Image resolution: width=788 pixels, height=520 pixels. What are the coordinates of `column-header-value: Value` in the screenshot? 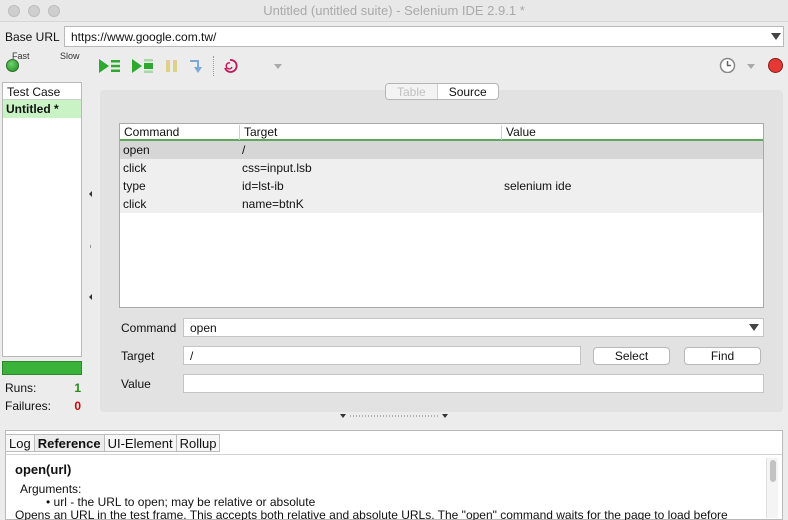 It's located at (633, 132).